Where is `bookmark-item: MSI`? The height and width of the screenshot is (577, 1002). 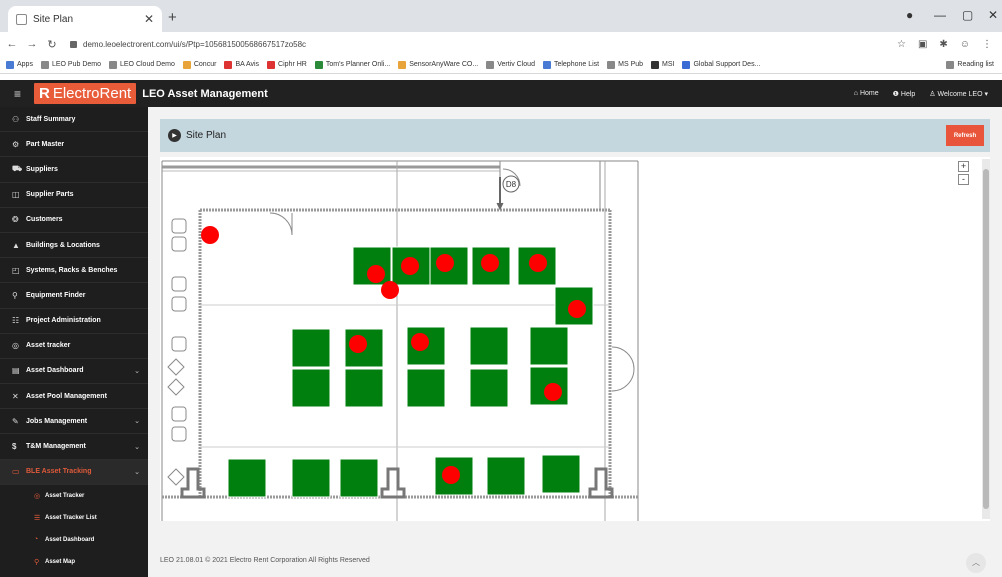
bookmark-item: MSI is located at coordinates (662, 64).